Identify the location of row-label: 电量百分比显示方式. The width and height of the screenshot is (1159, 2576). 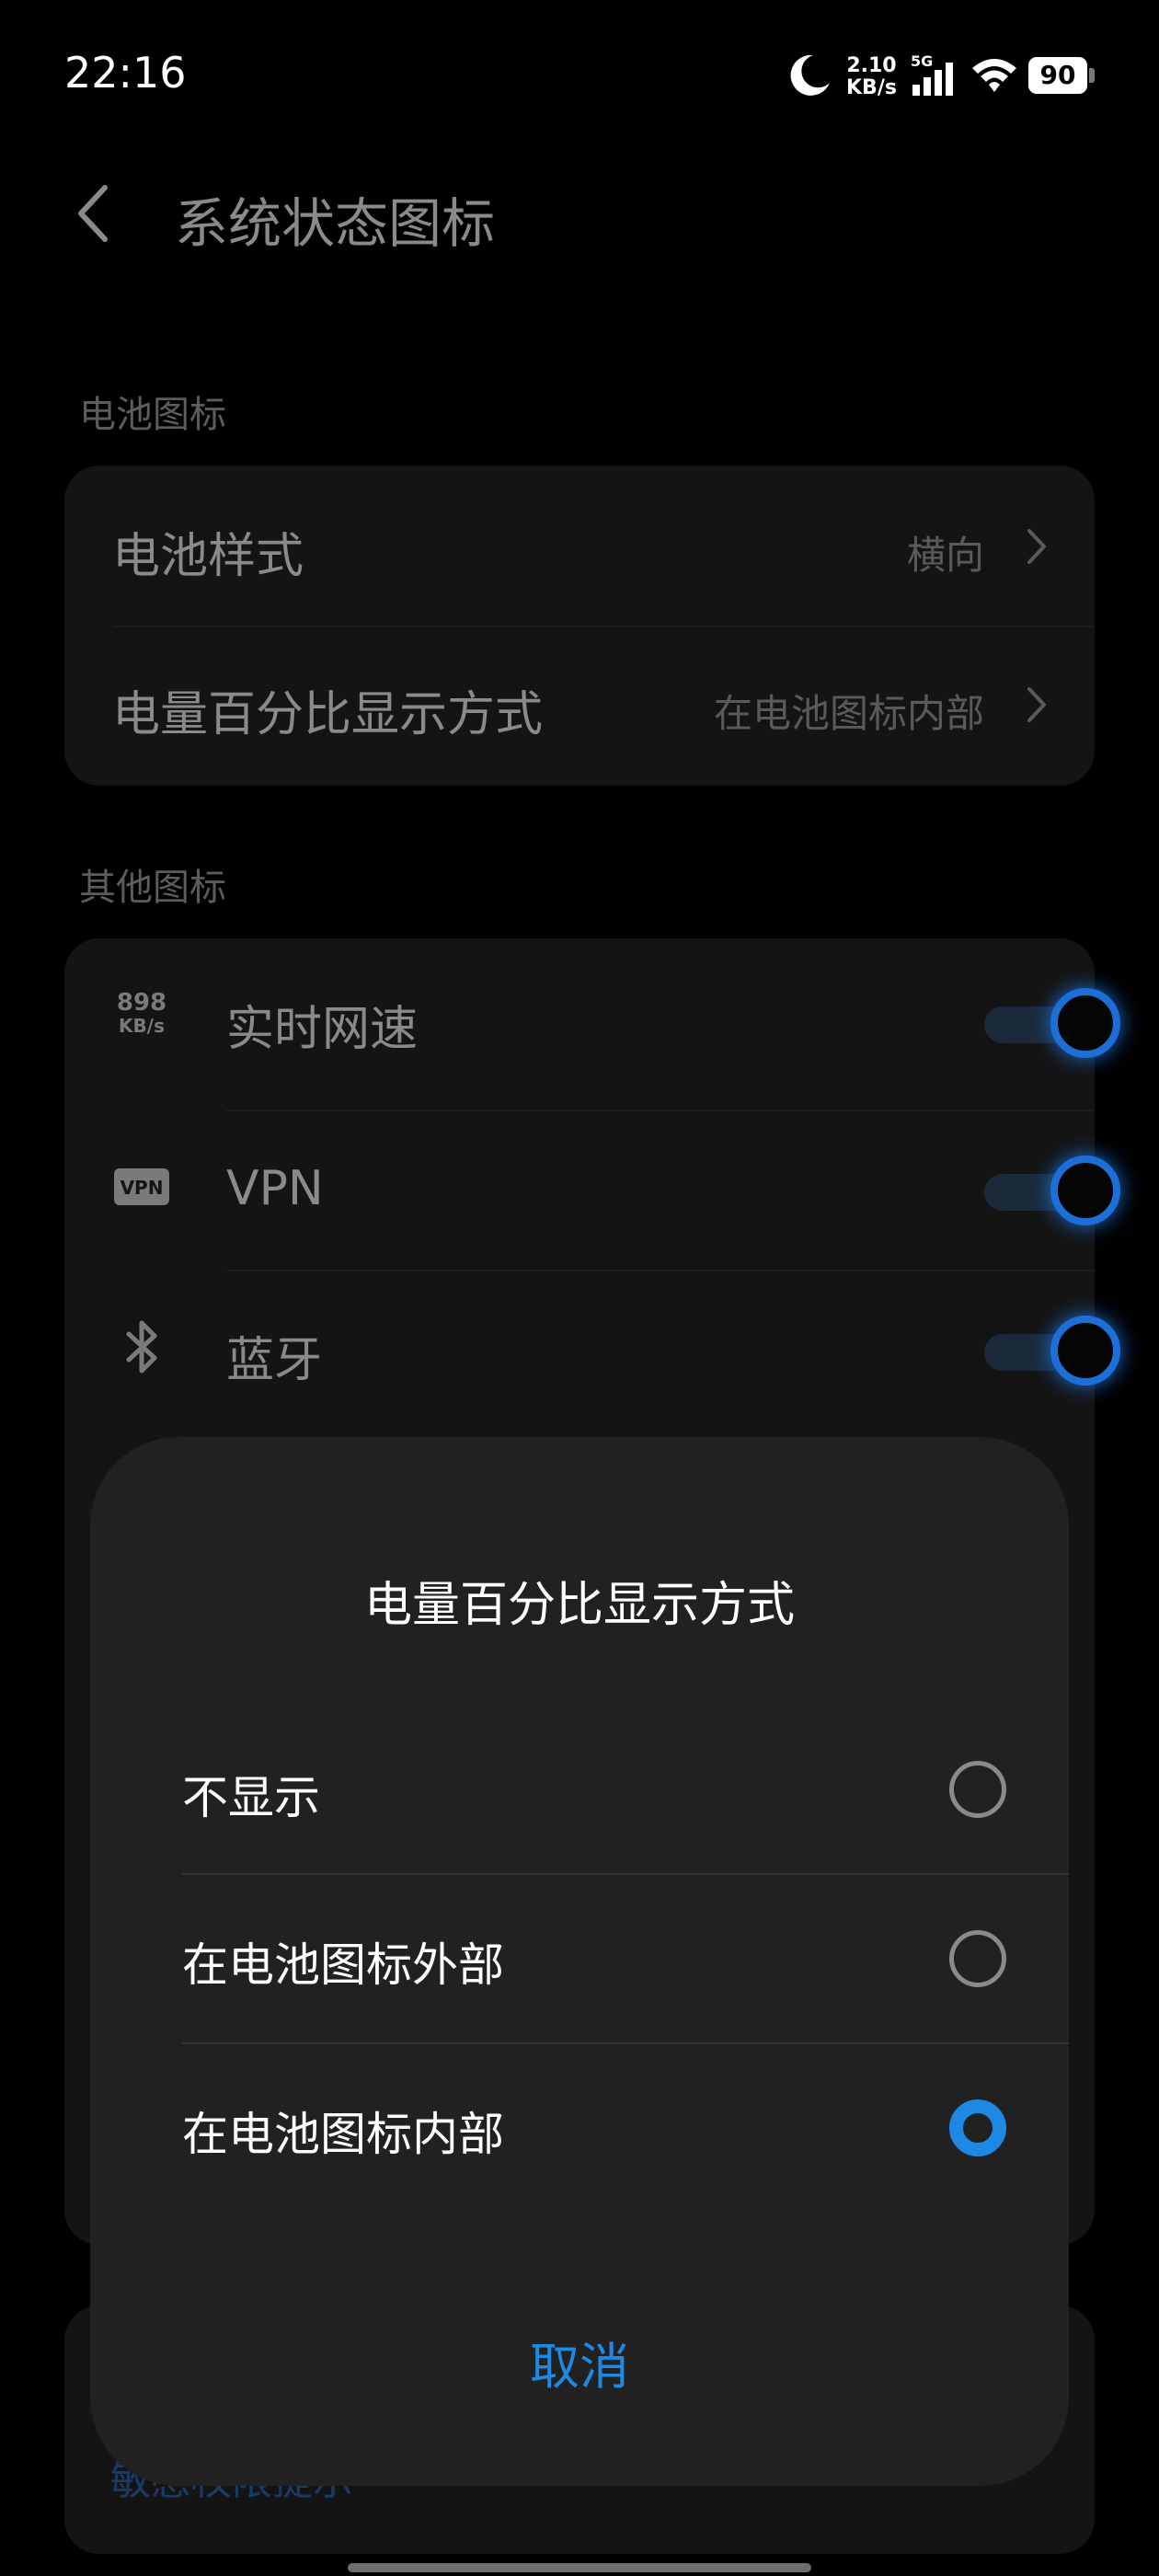
(328, 714).